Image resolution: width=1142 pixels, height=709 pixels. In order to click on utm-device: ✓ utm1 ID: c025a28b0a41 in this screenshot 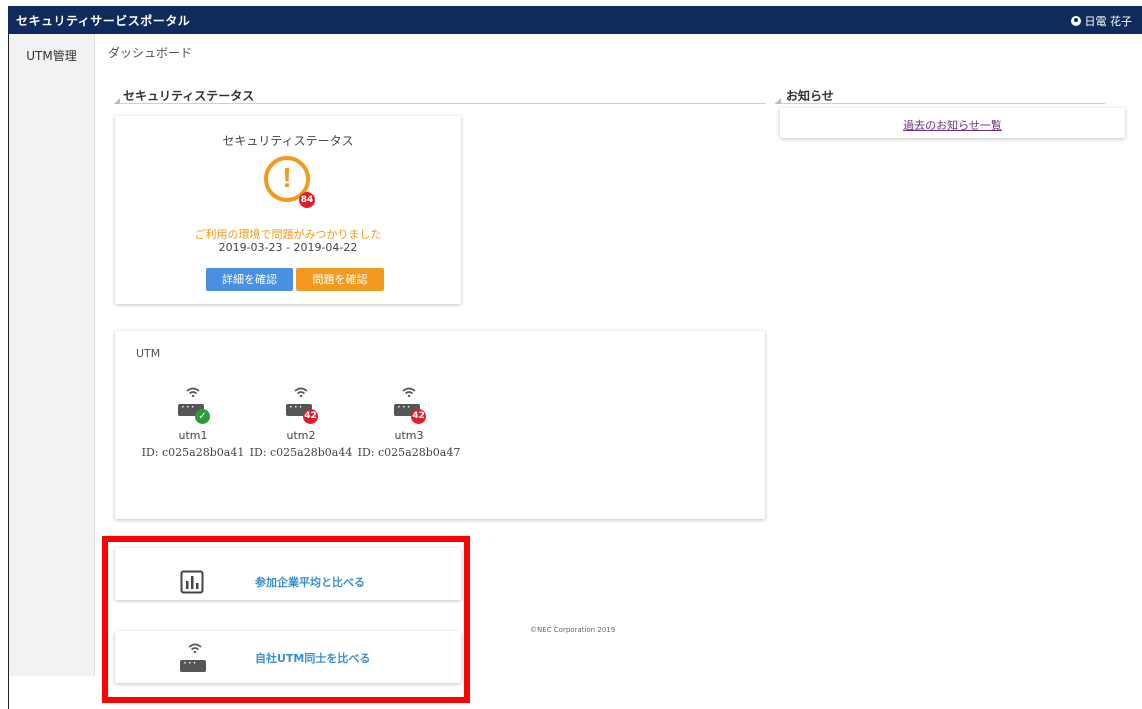, I will do `click(193, 423)`.